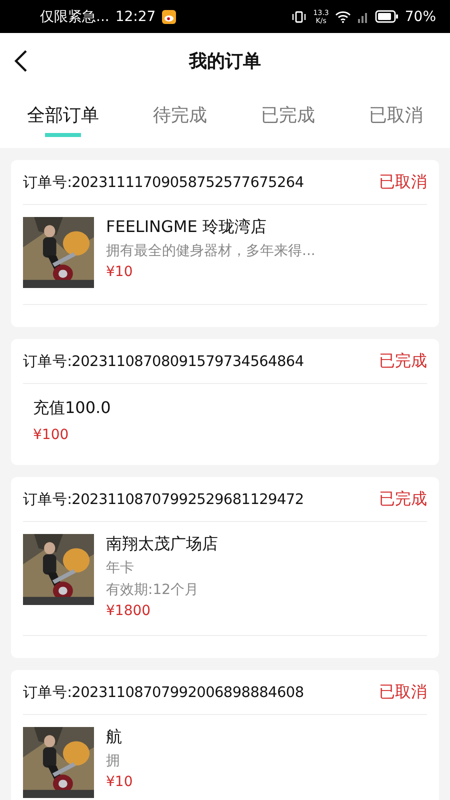 The width and height of the screenshot is (450, 800). What do you see at coordinates (162, 544) in the screenshot?
I see `store-name: 南翔太茂广场店` at bounding box center [162, 544].